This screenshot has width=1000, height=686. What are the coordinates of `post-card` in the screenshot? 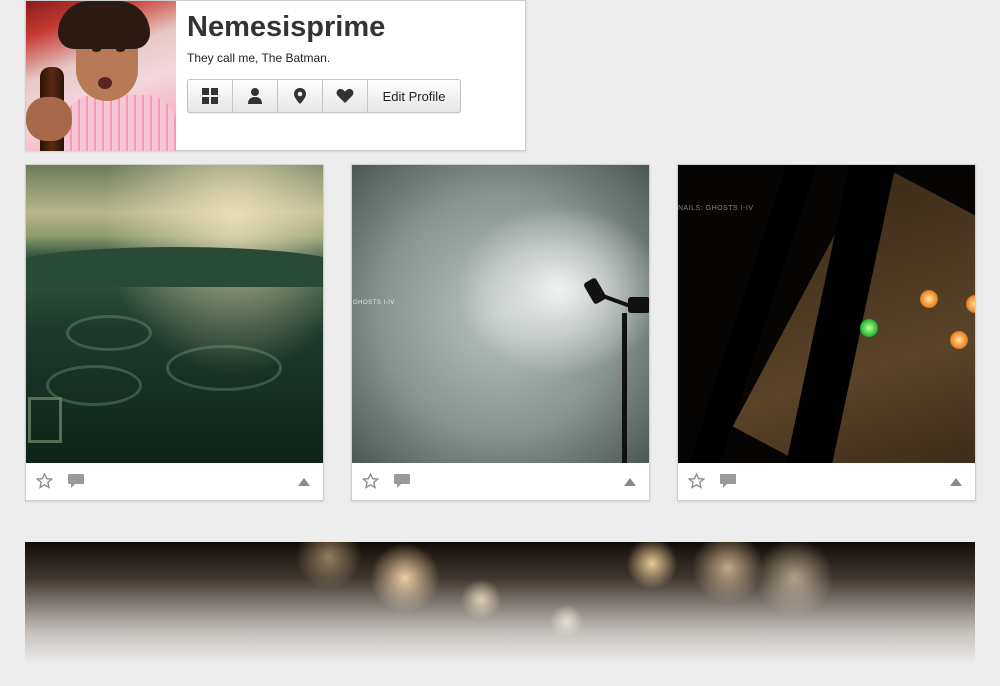 It's located at (174, 332).